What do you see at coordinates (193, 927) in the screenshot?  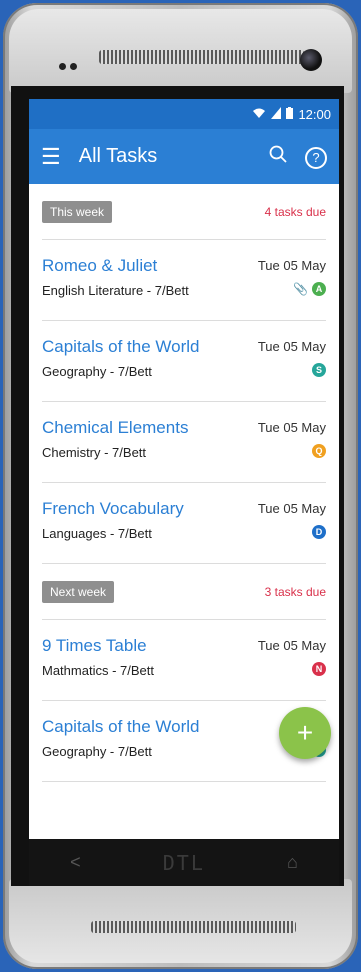 I see `speaker-grille-bottom` at bounding box center [193, 927].